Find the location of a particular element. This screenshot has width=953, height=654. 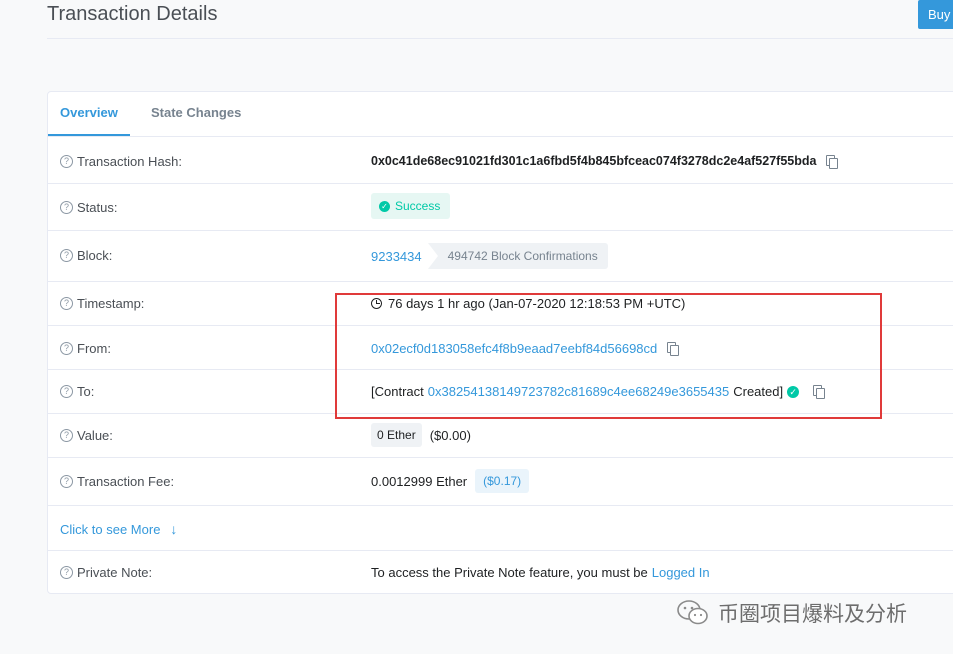

value-usd: ($0.00) is located at coordinates (450, 435).